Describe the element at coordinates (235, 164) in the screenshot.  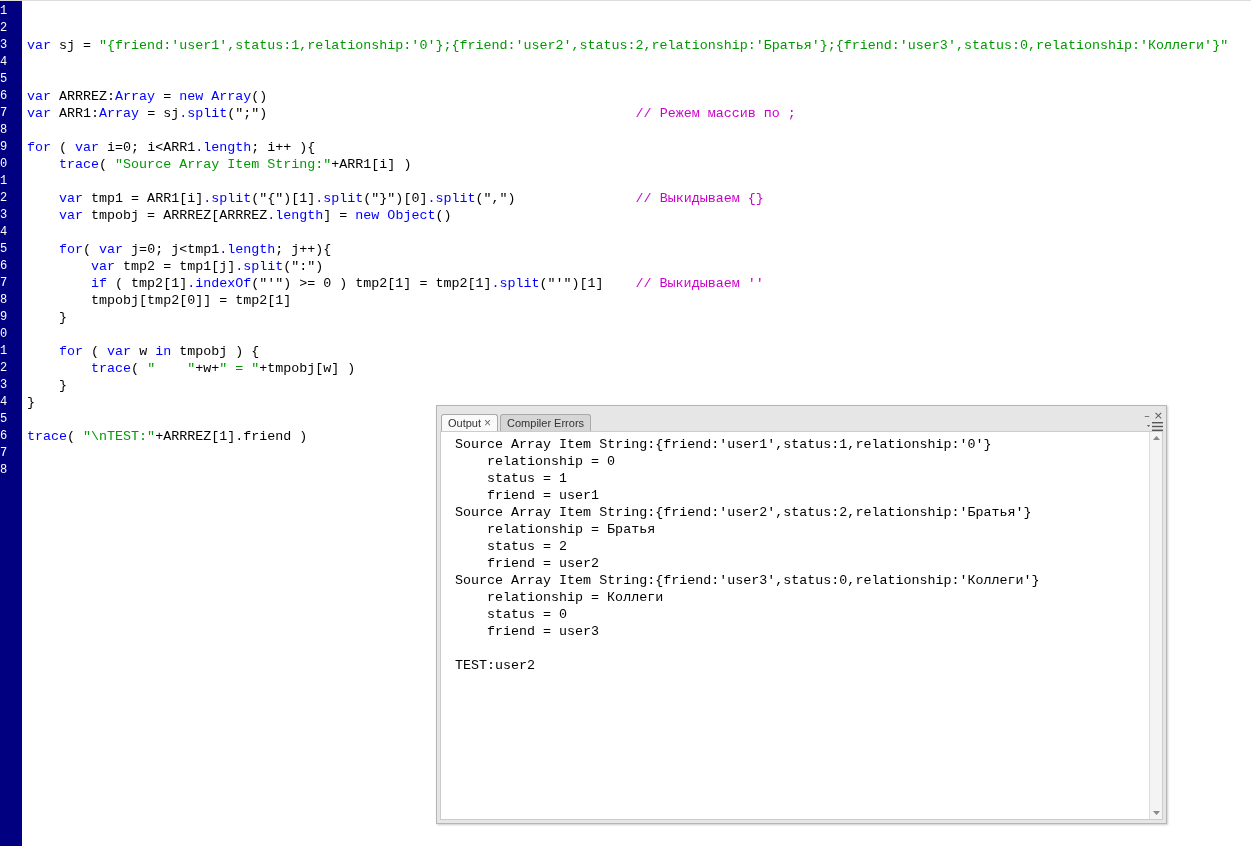
I see `code-line: trace( "Source Array Item String:"+ARR1[i] )` at that location.